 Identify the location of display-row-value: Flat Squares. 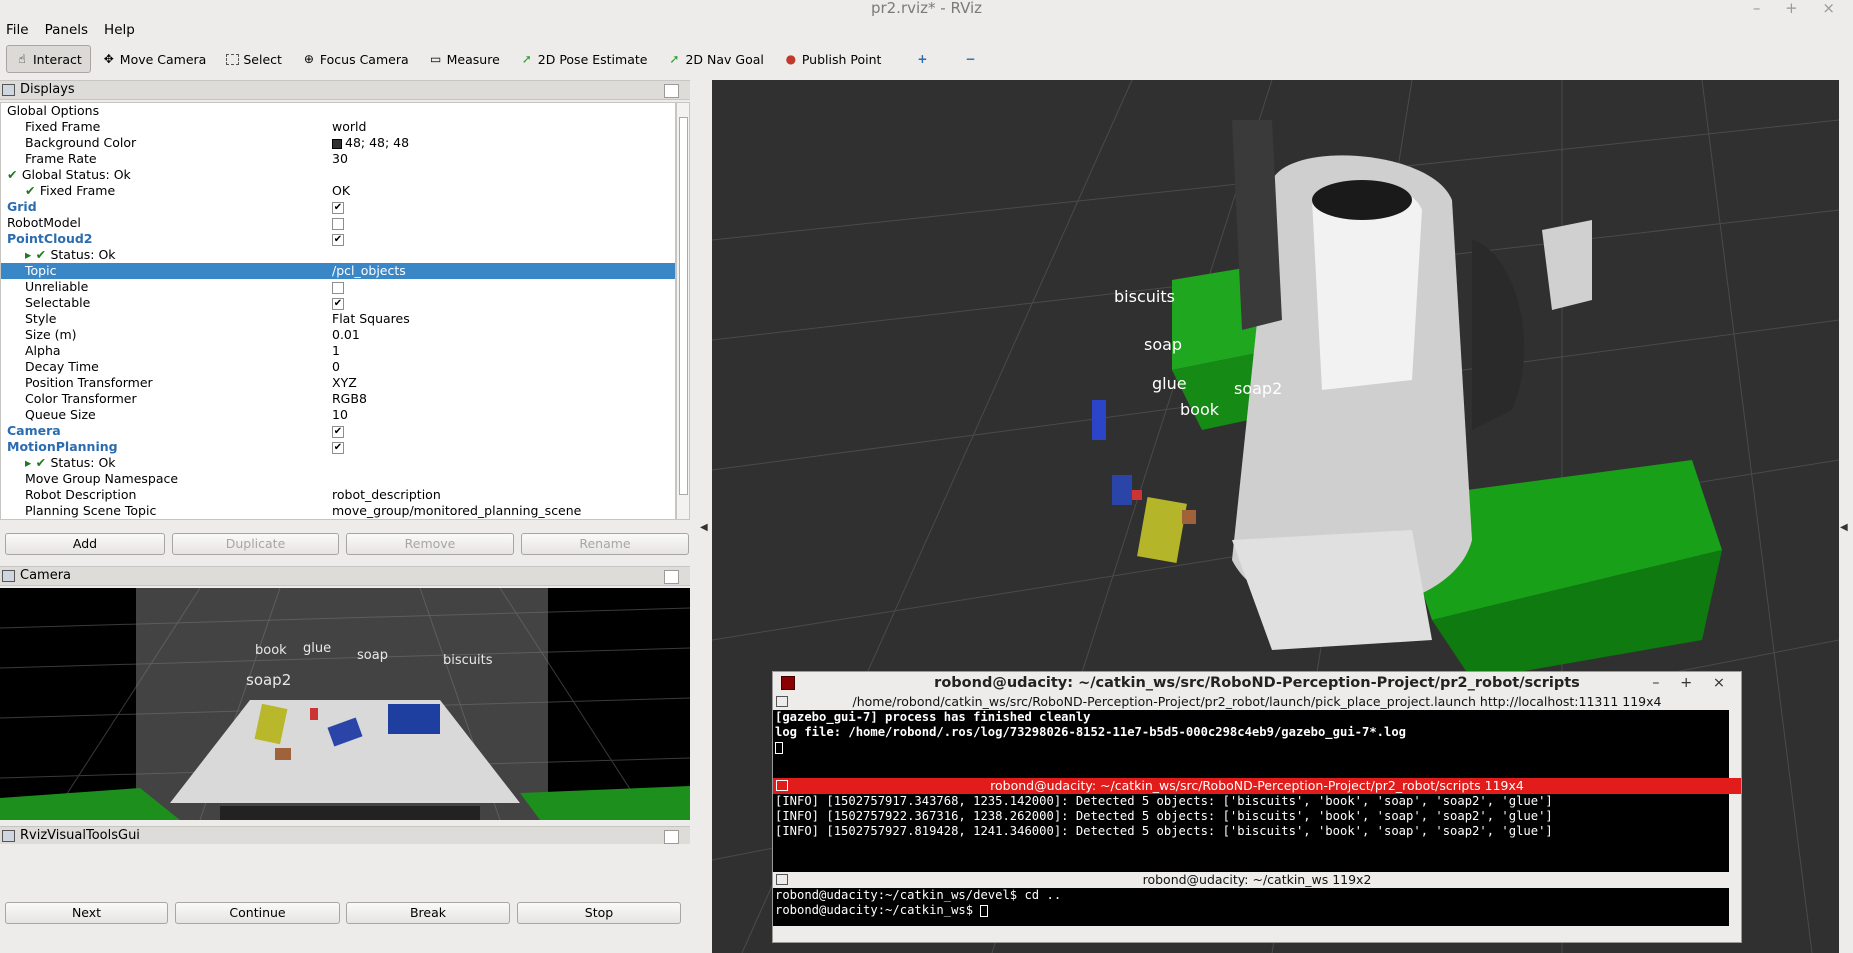
(371, 319).